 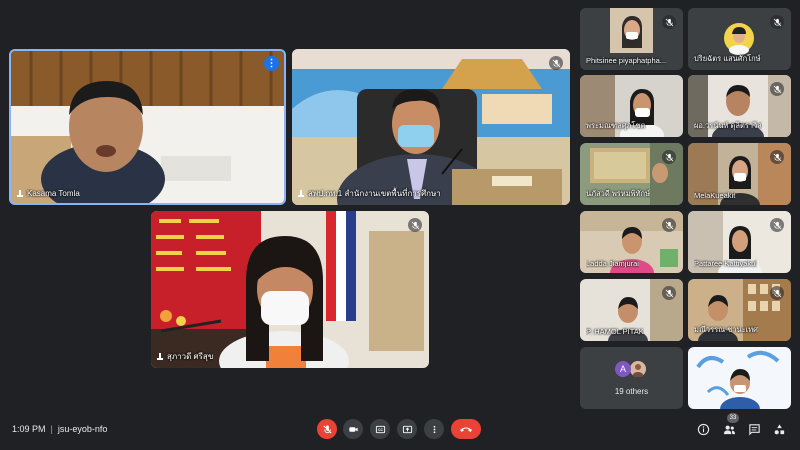 What do you see at coordinates (618, 193) in the screenshot?
I see `participant-name: นภัสวดี พรหมพิทักษ์` at bounding box center [618, 193].